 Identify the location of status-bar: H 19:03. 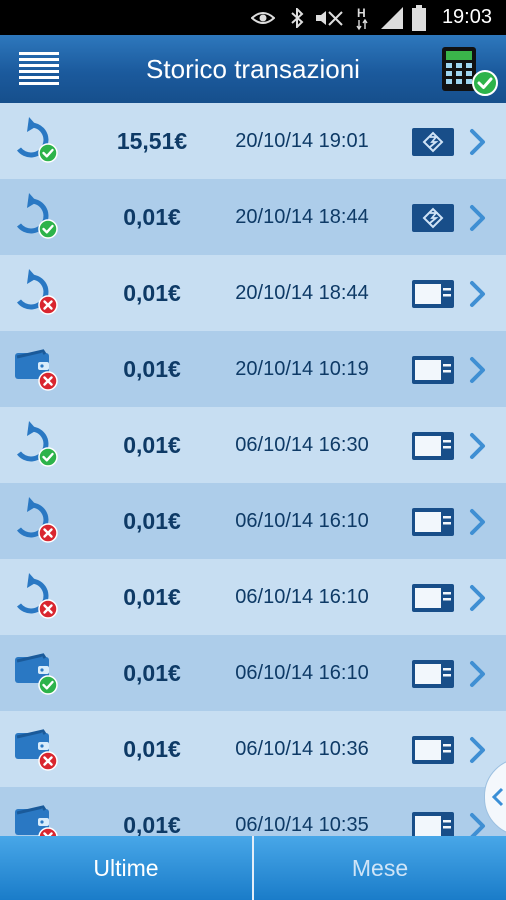
(253, 17).